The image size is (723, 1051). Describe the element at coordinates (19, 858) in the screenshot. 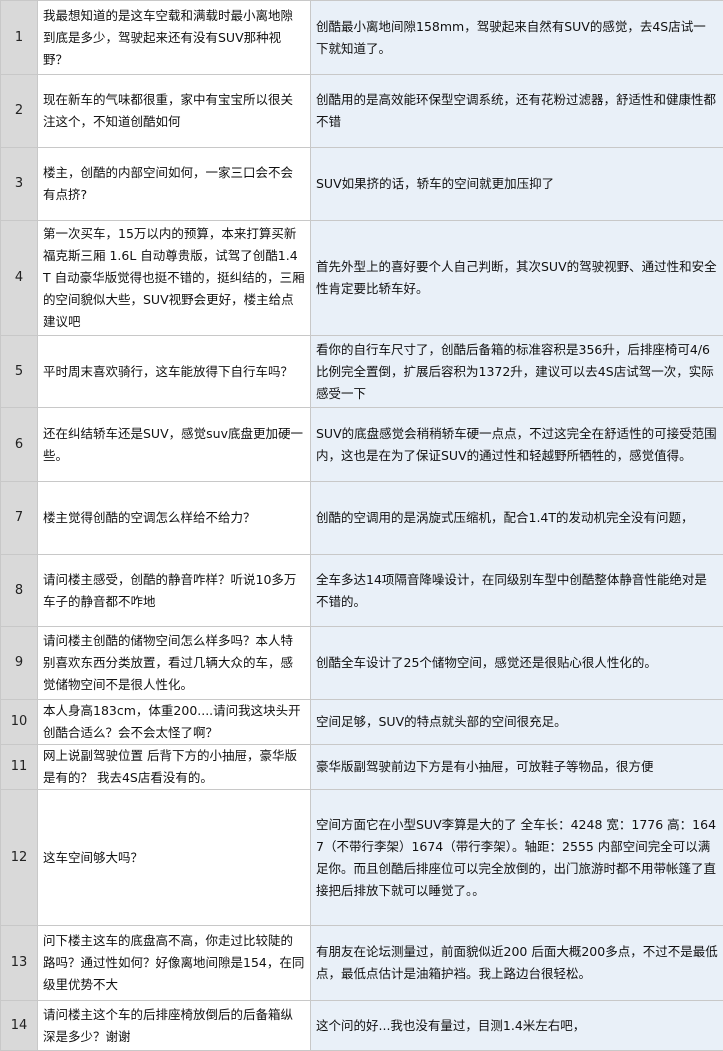

I see `row-number: 12` at that location.